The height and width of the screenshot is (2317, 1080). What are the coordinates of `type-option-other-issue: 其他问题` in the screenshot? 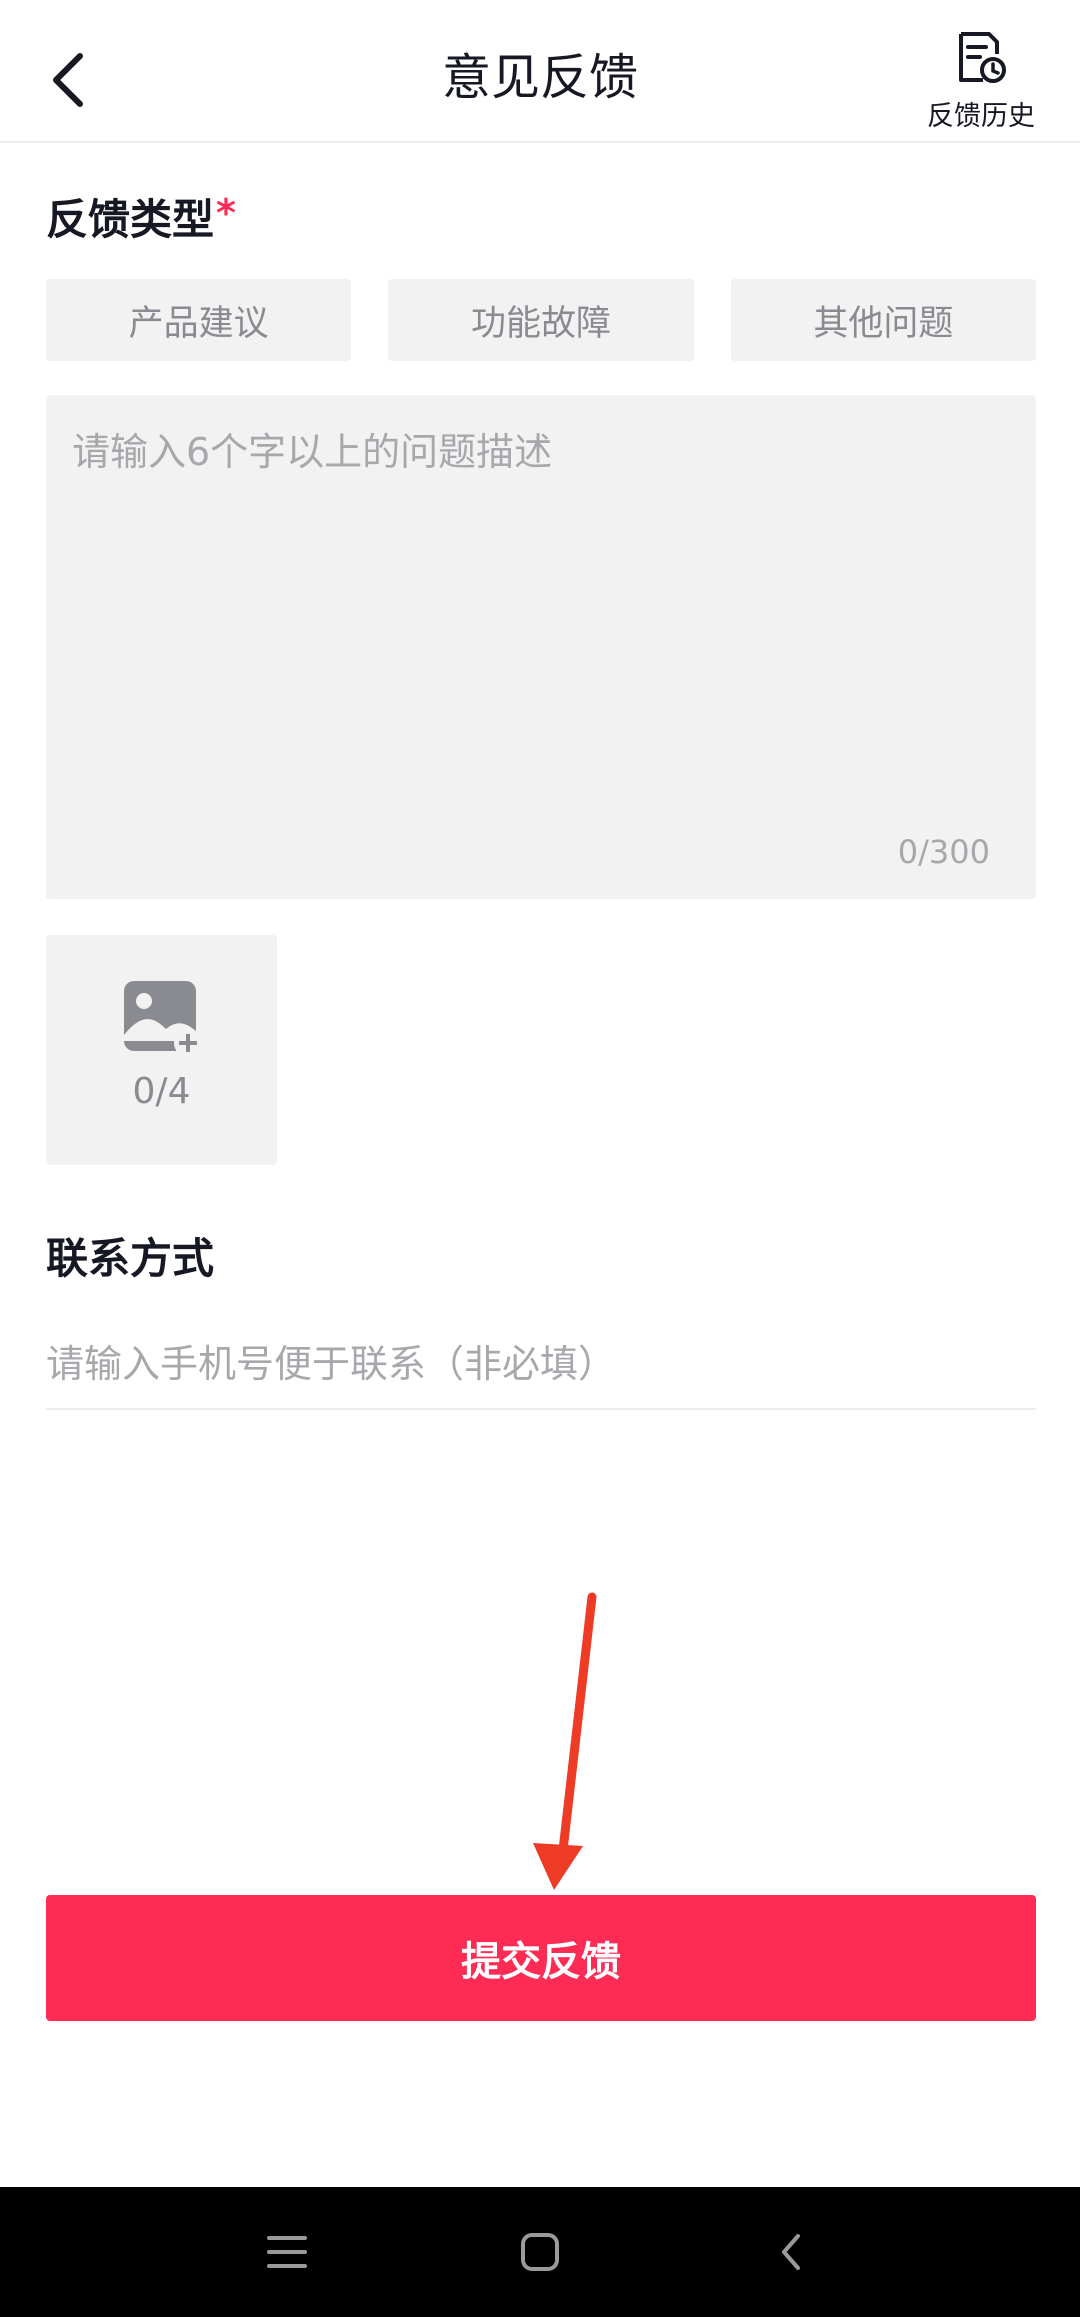 It's located at (883, 320).